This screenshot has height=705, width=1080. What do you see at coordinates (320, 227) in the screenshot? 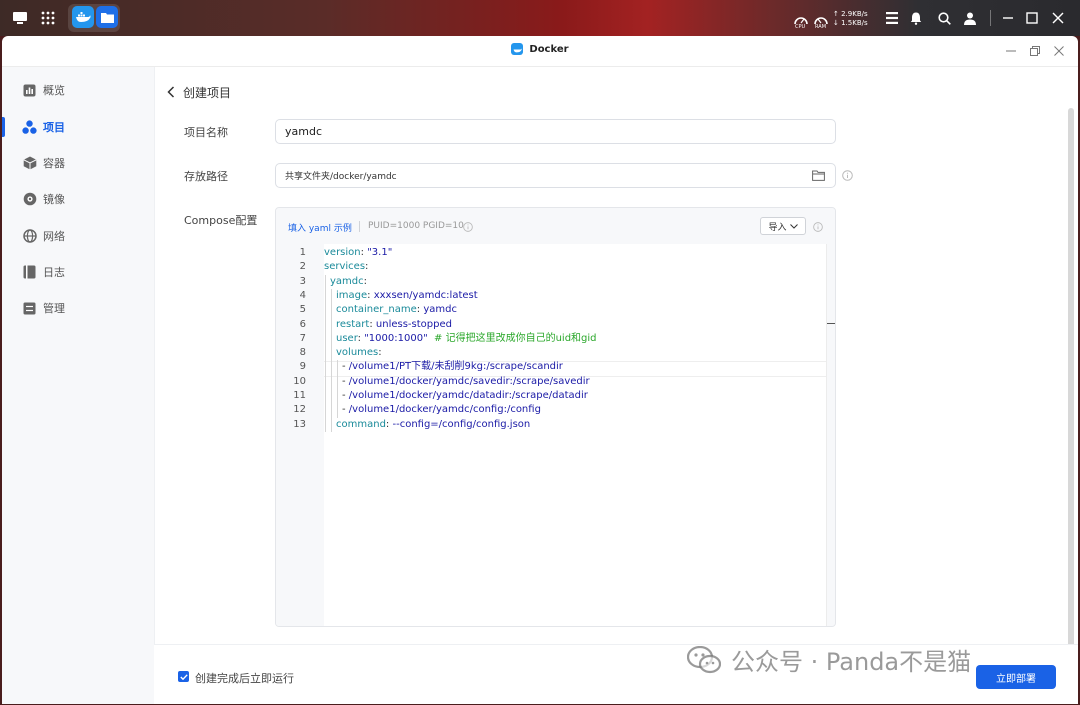
I see `fill-yaml-example-link: 填入 yaml 示例` at bounding box center [320, 227].